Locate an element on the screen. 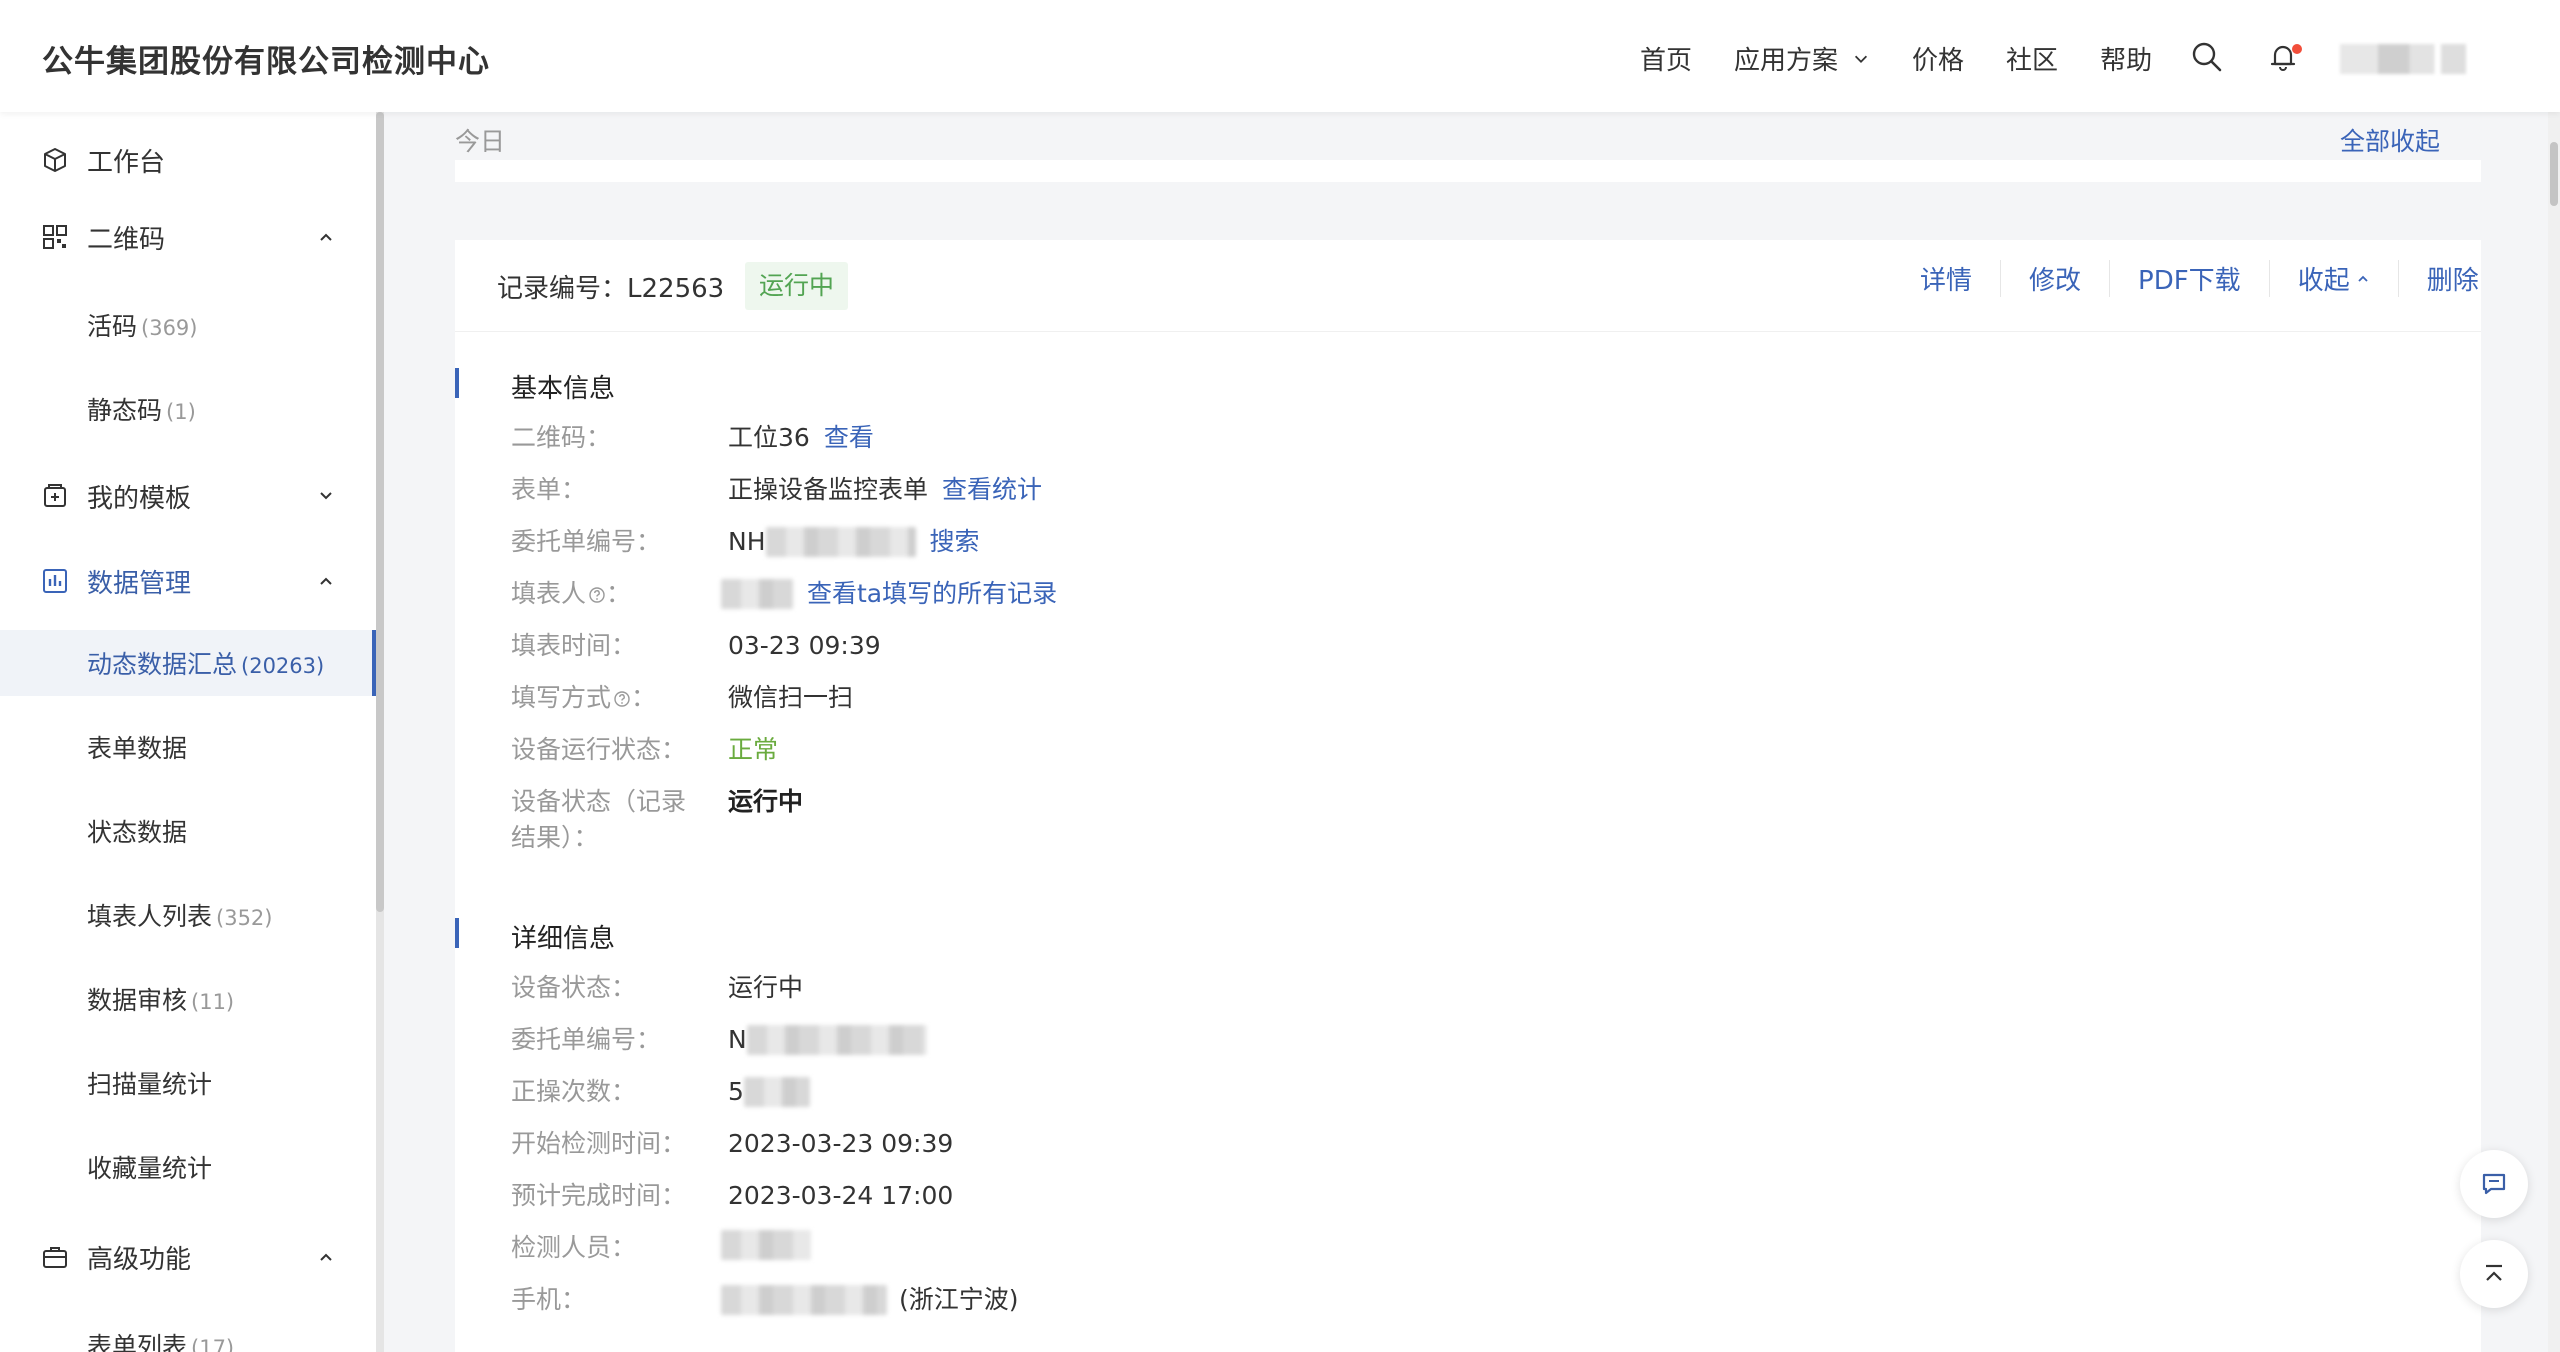  form-list-text: 表单列表 is located at coordinates (137, 1342).